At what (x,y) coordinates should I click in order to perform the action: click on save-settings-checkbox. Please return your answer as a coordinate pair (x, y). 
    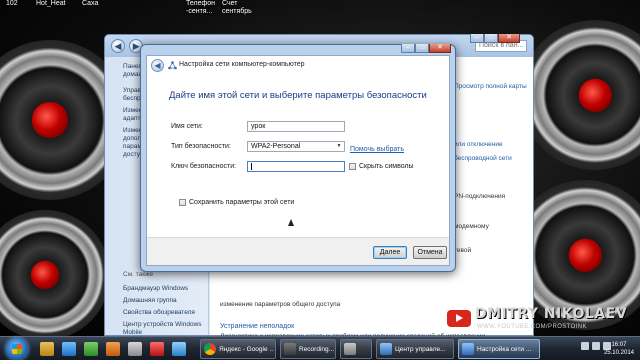
    Looking at the image, I should click on (182, 202).